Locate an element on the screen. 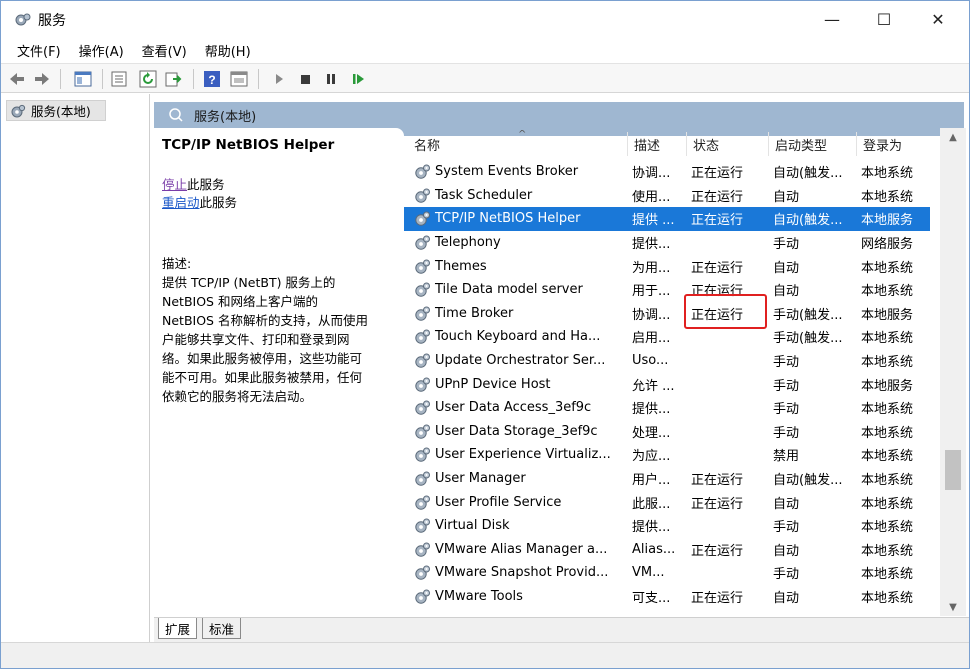 The image size is (970, 669). menu-file: 文件(F) is located at coordinates (39, 50).